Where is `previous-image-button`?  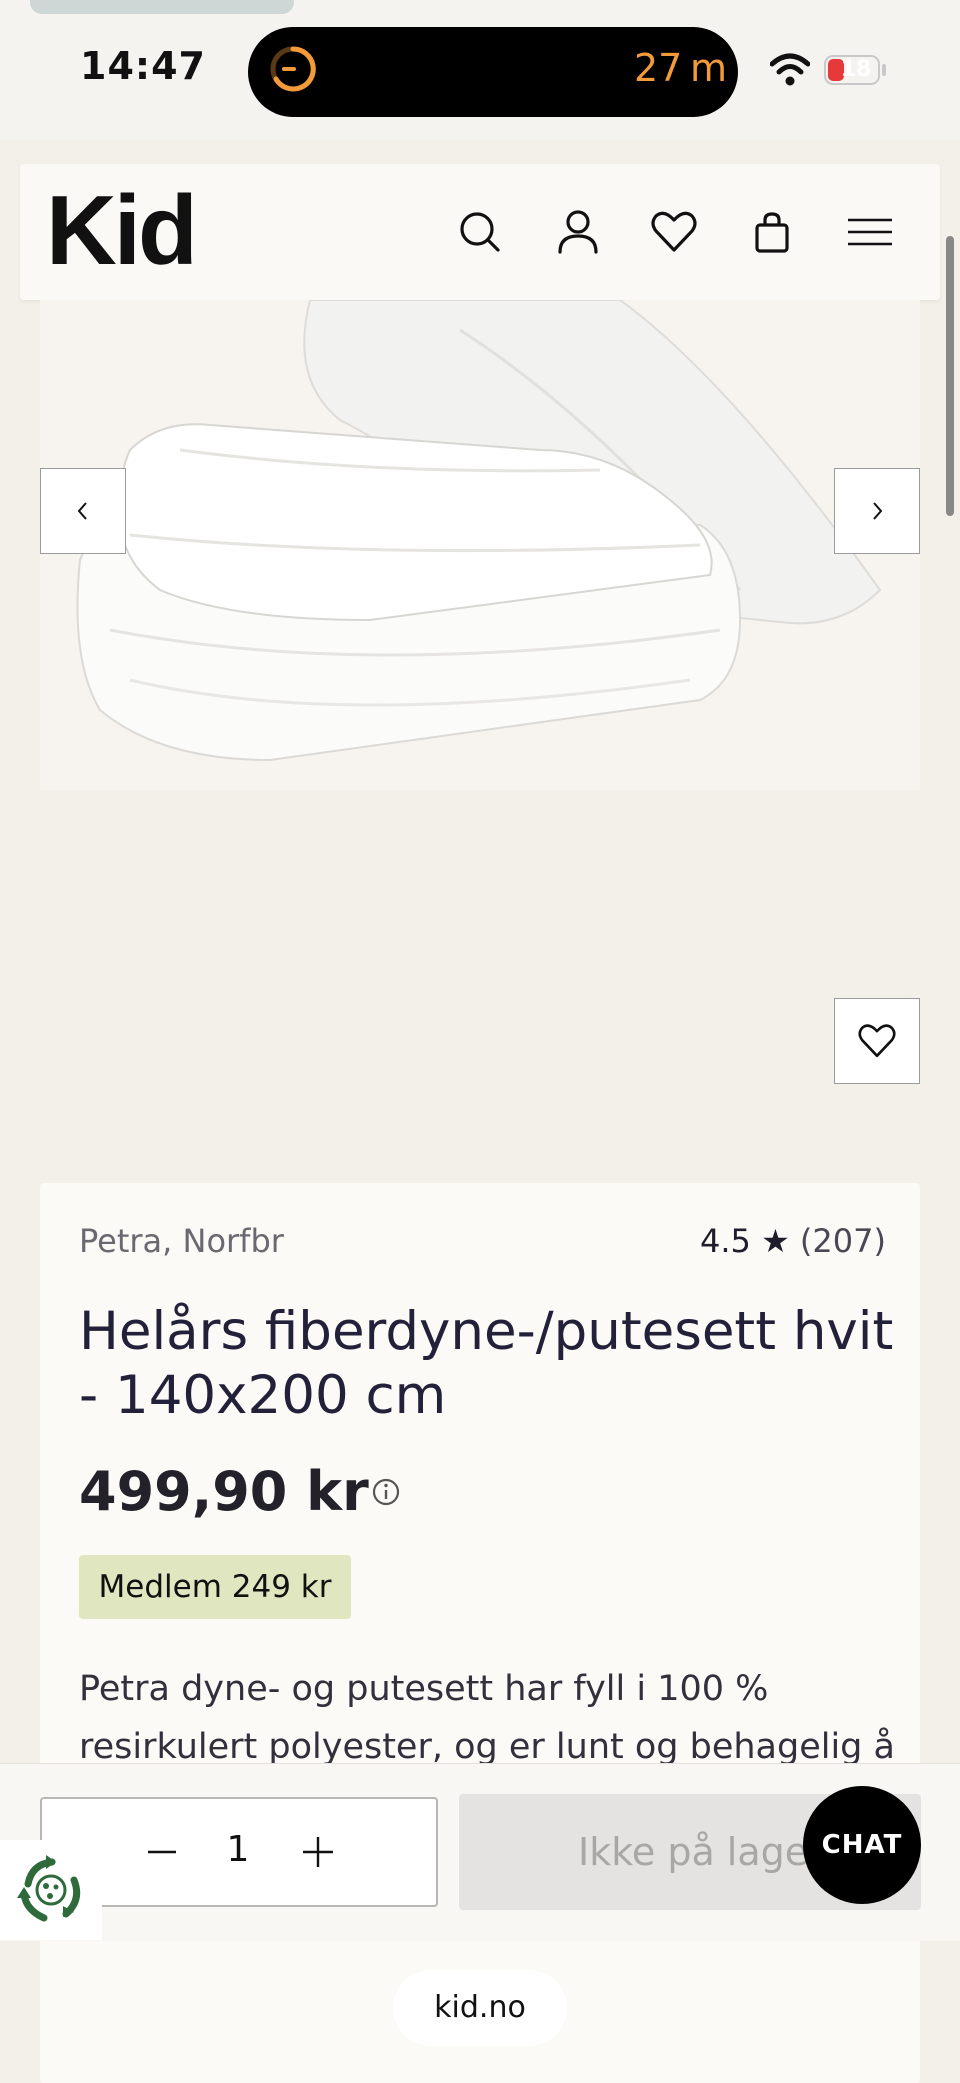
previous-image-button is located at coordinates (83, 511).